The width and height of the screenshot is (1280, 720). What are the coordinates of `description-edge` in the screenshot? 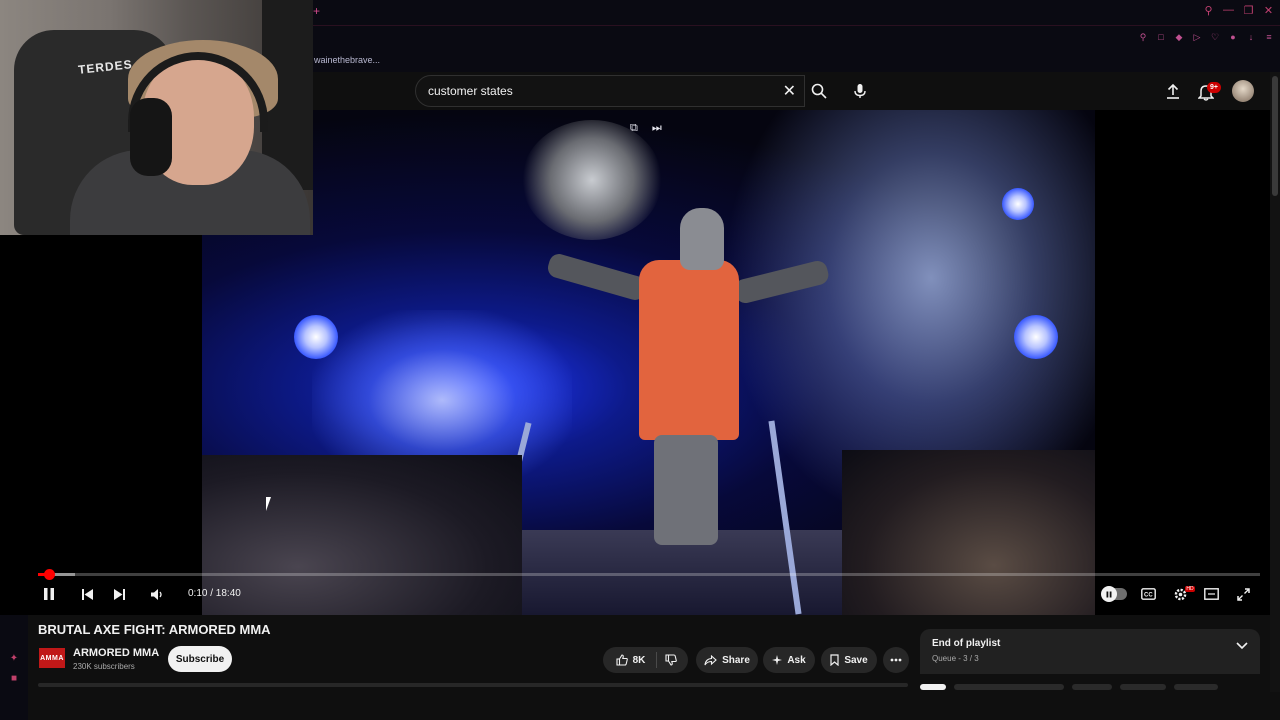 It's located at (473, 685).